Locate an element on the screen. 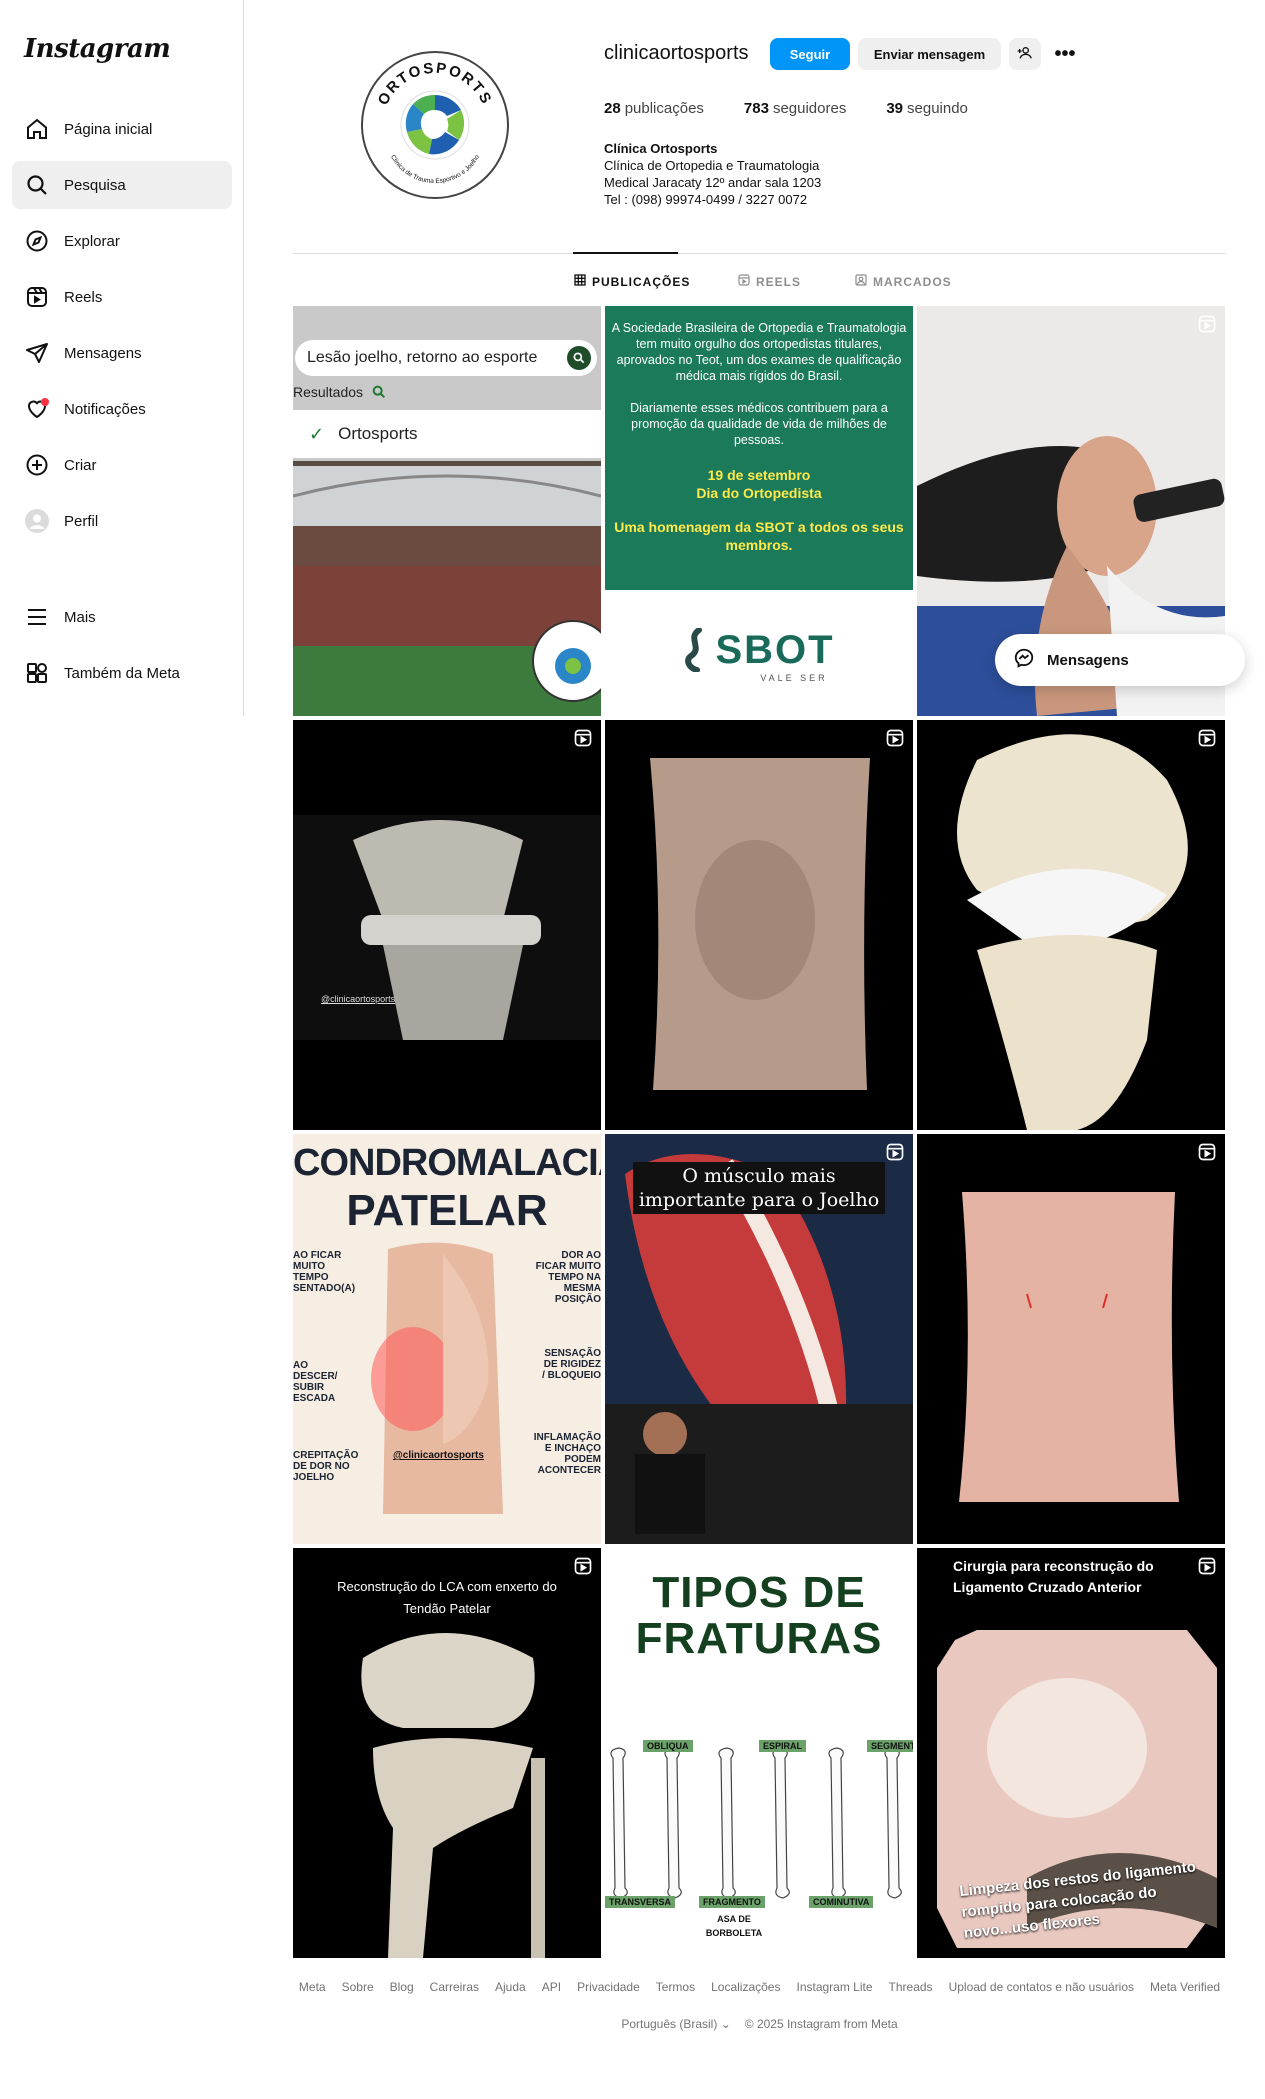  check-icon: ✓ is located at coordinates (317, 433).